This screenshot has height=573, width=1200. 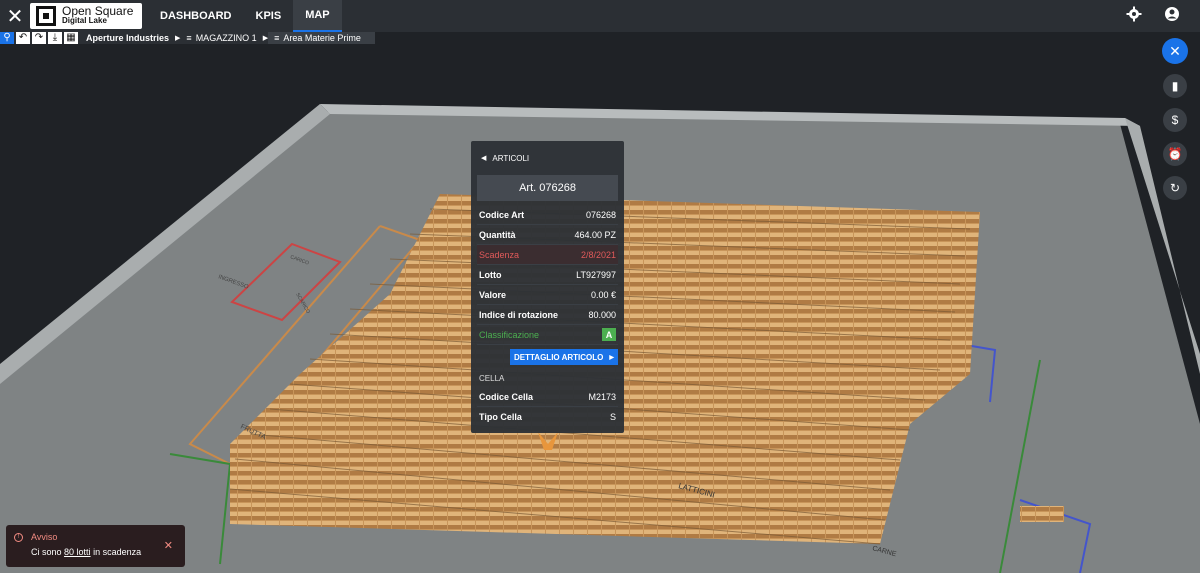 I want to click on breadcrumb-area-label: Area Materie Prime, so click(x=322, y=38).